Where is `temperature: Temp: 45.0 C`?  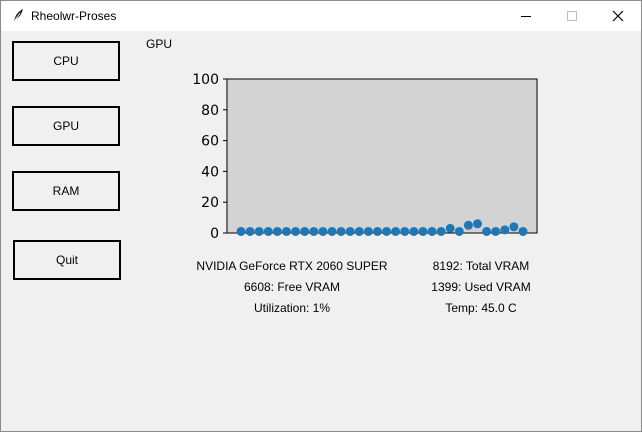 temperature: Temp: 45.0 C is located at coordinates (481, 308).